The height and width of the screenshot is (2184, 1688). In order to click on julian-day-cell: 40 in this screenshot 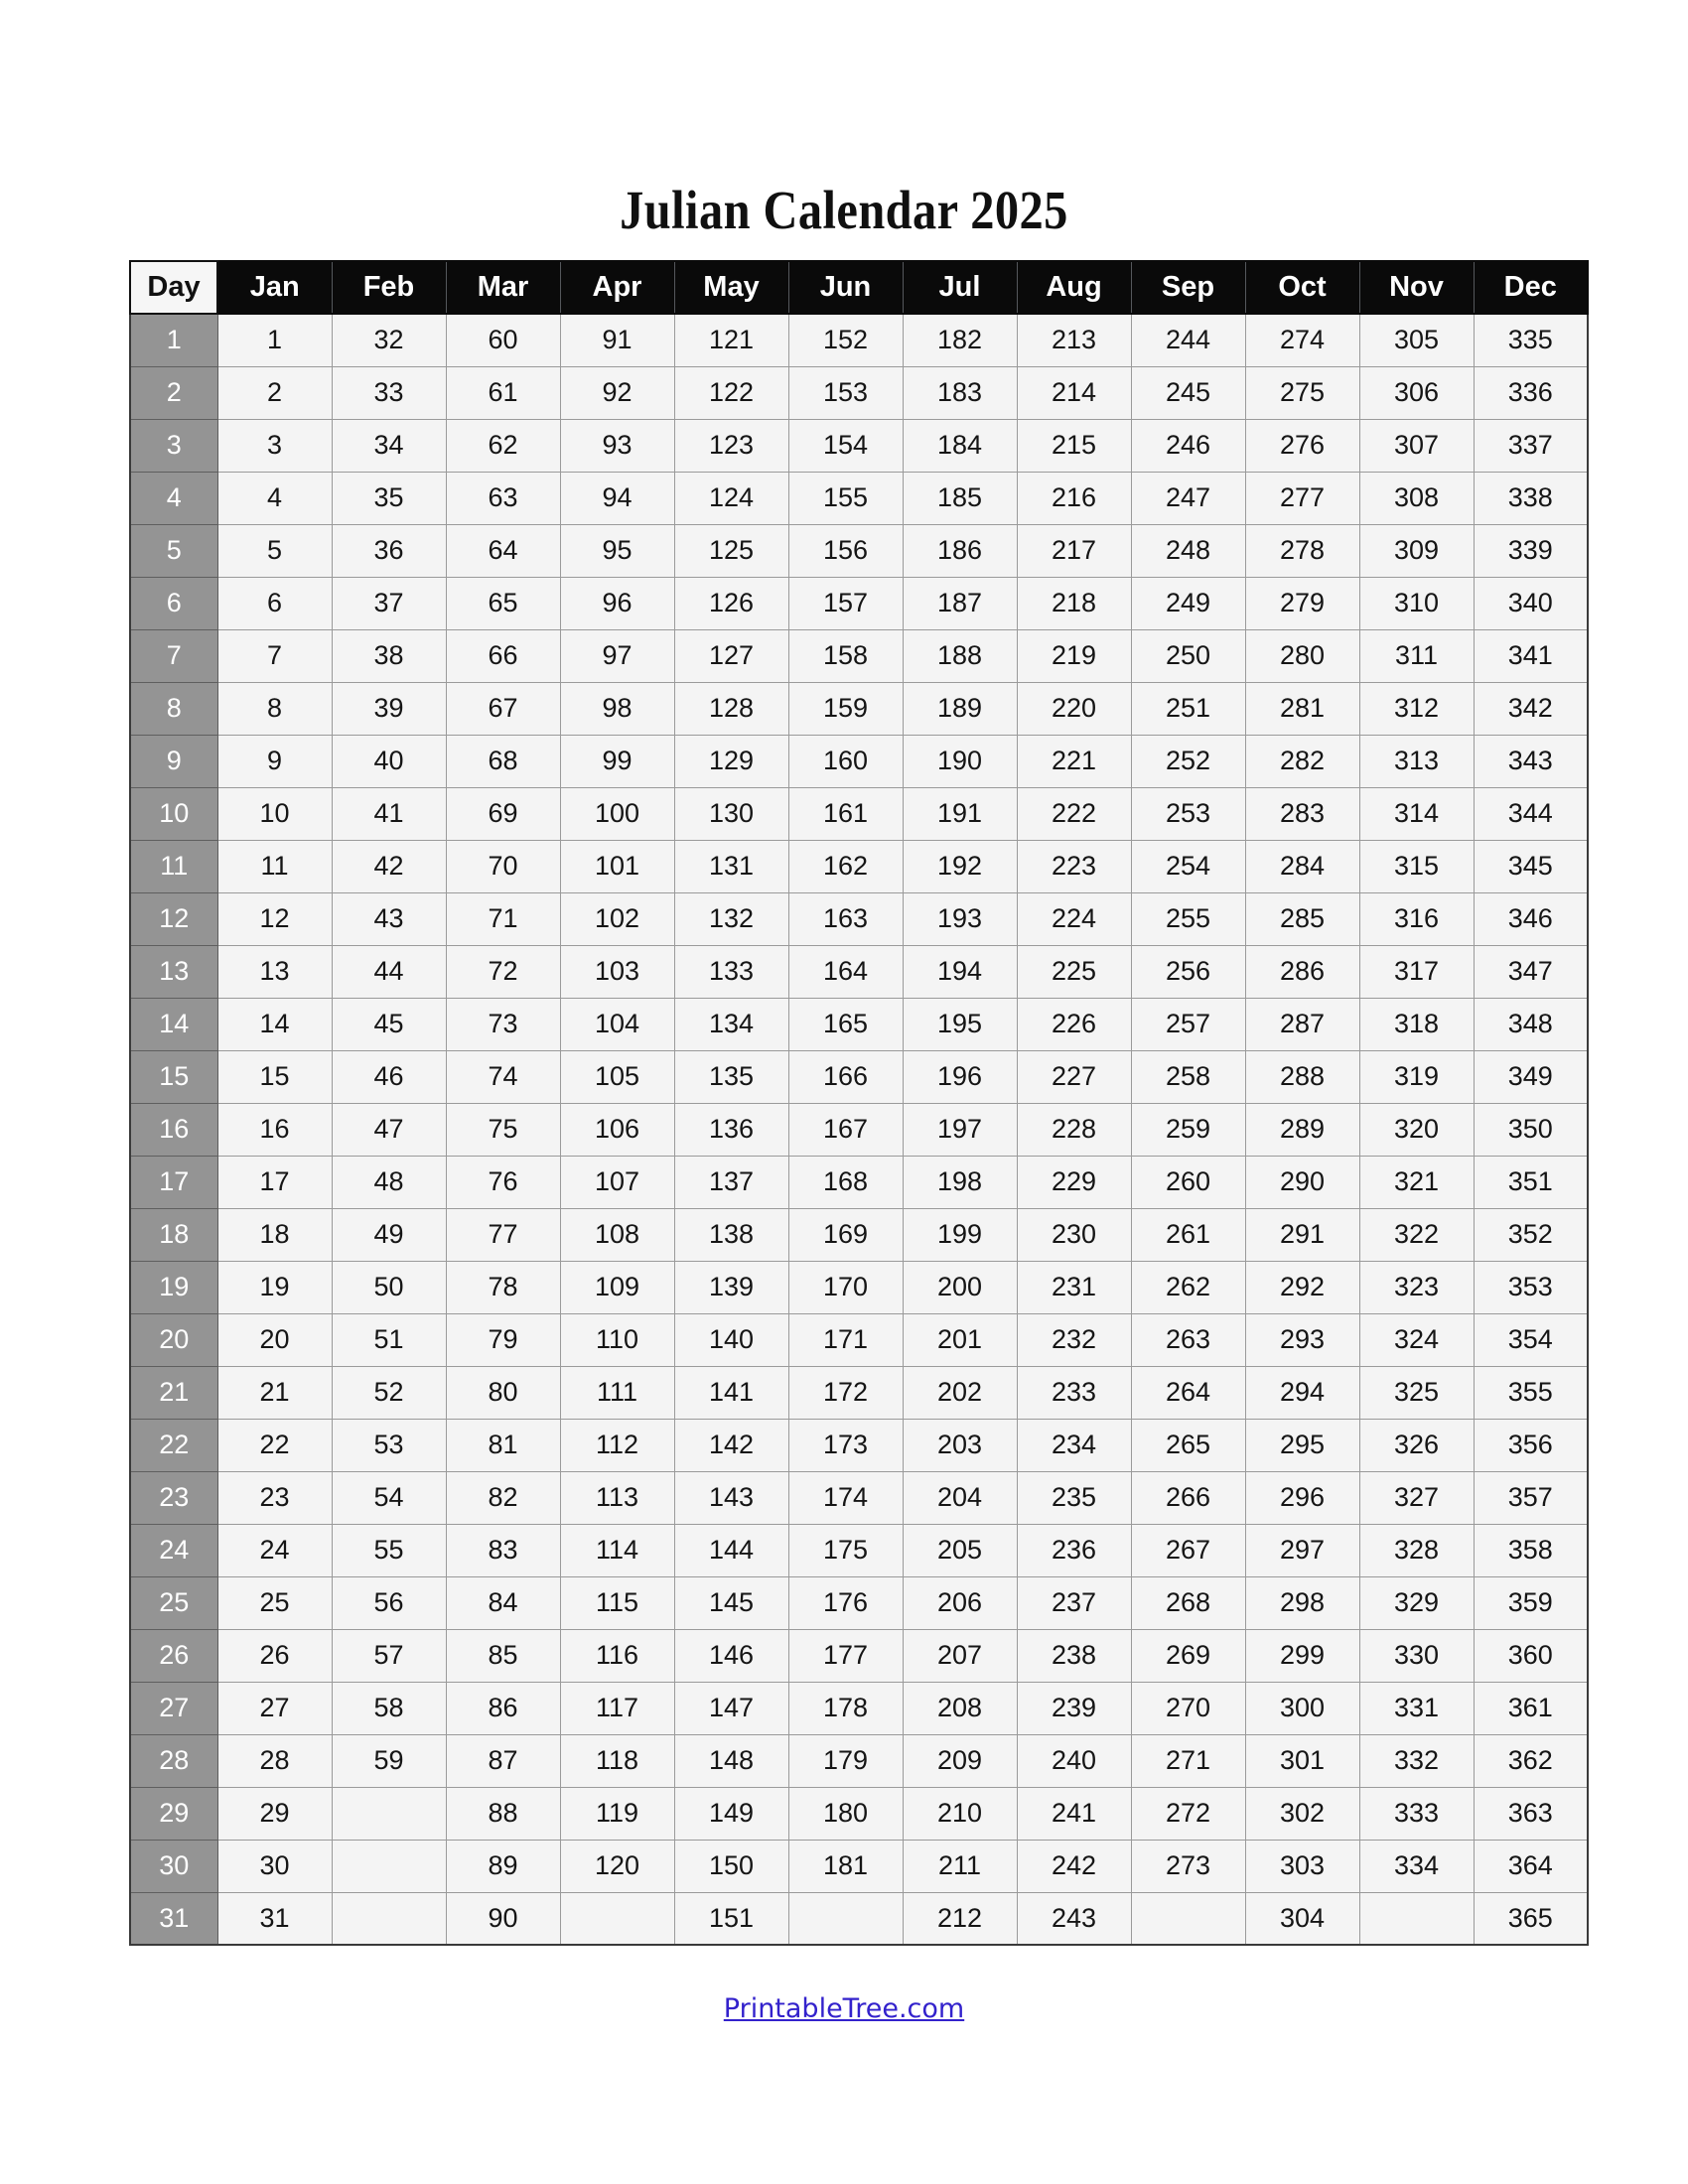, I will do `click(389, 761)`.